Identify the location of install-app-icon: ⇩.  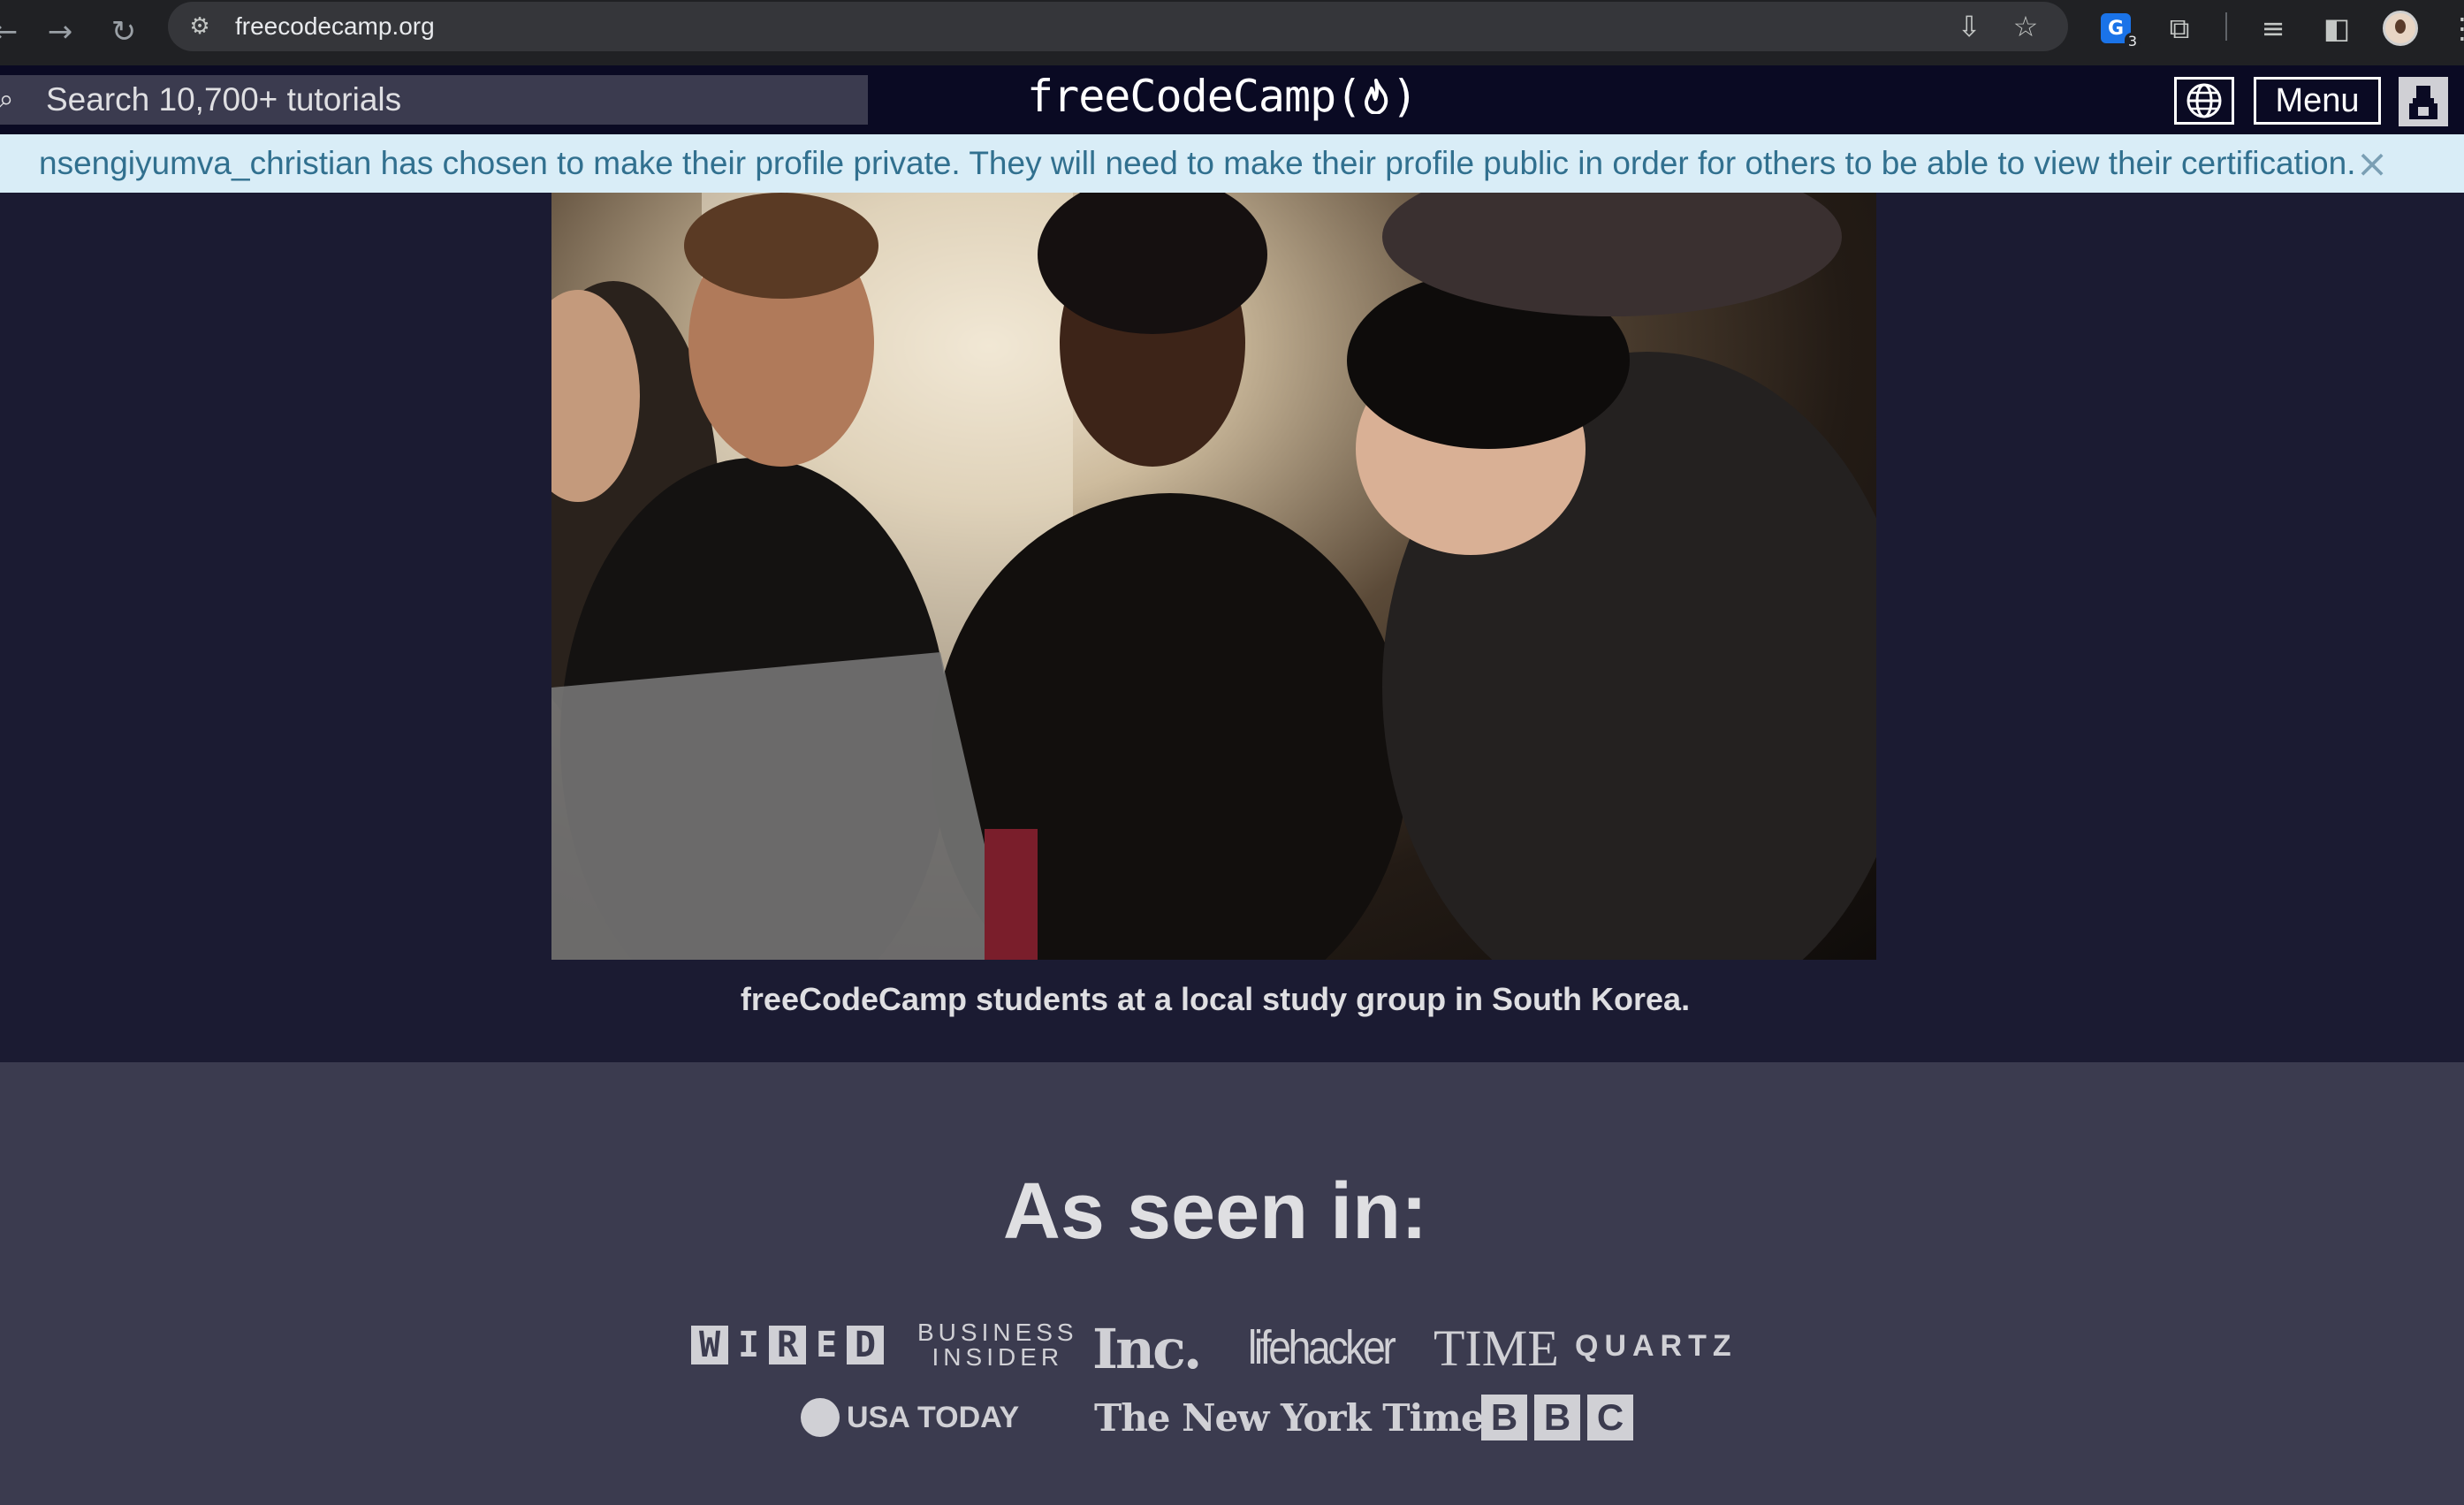
(1969, 26).